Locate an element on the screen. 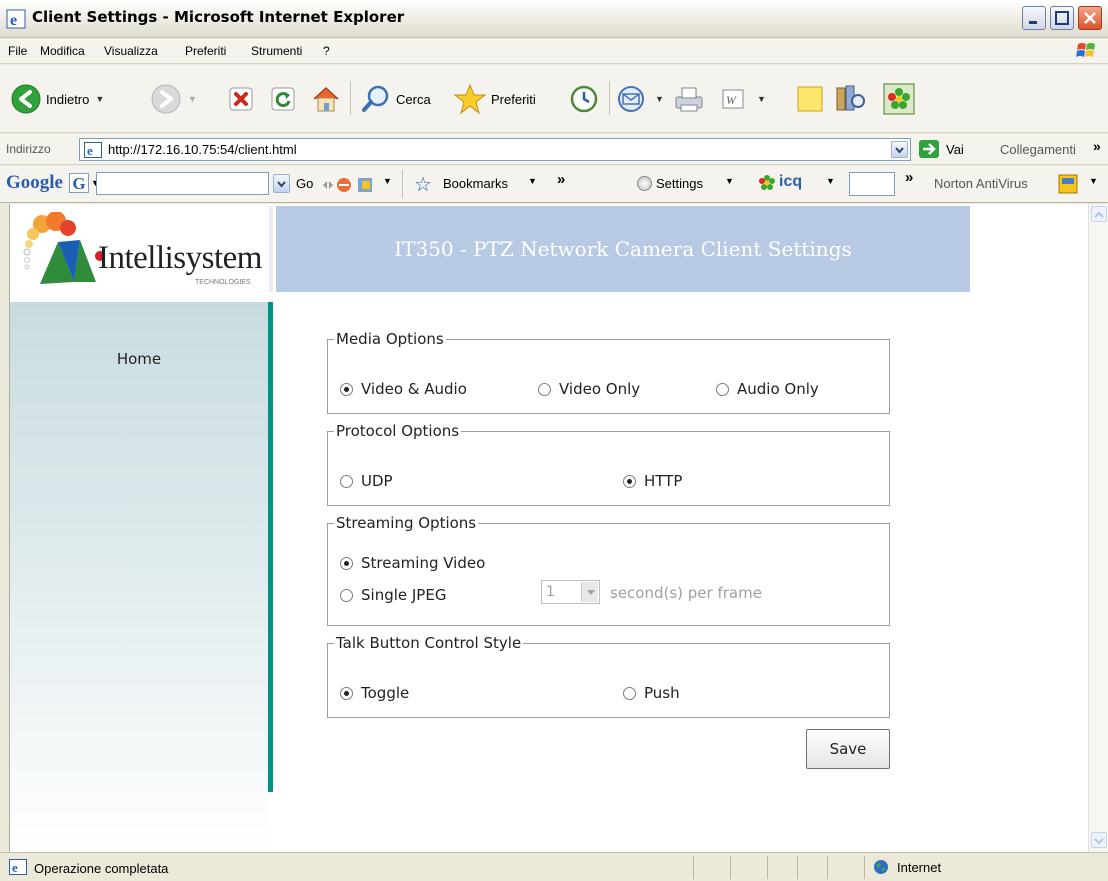 The image size is (1108, 881). settings-dropdown-icon: ▼ is located at coordinates (729, 181).